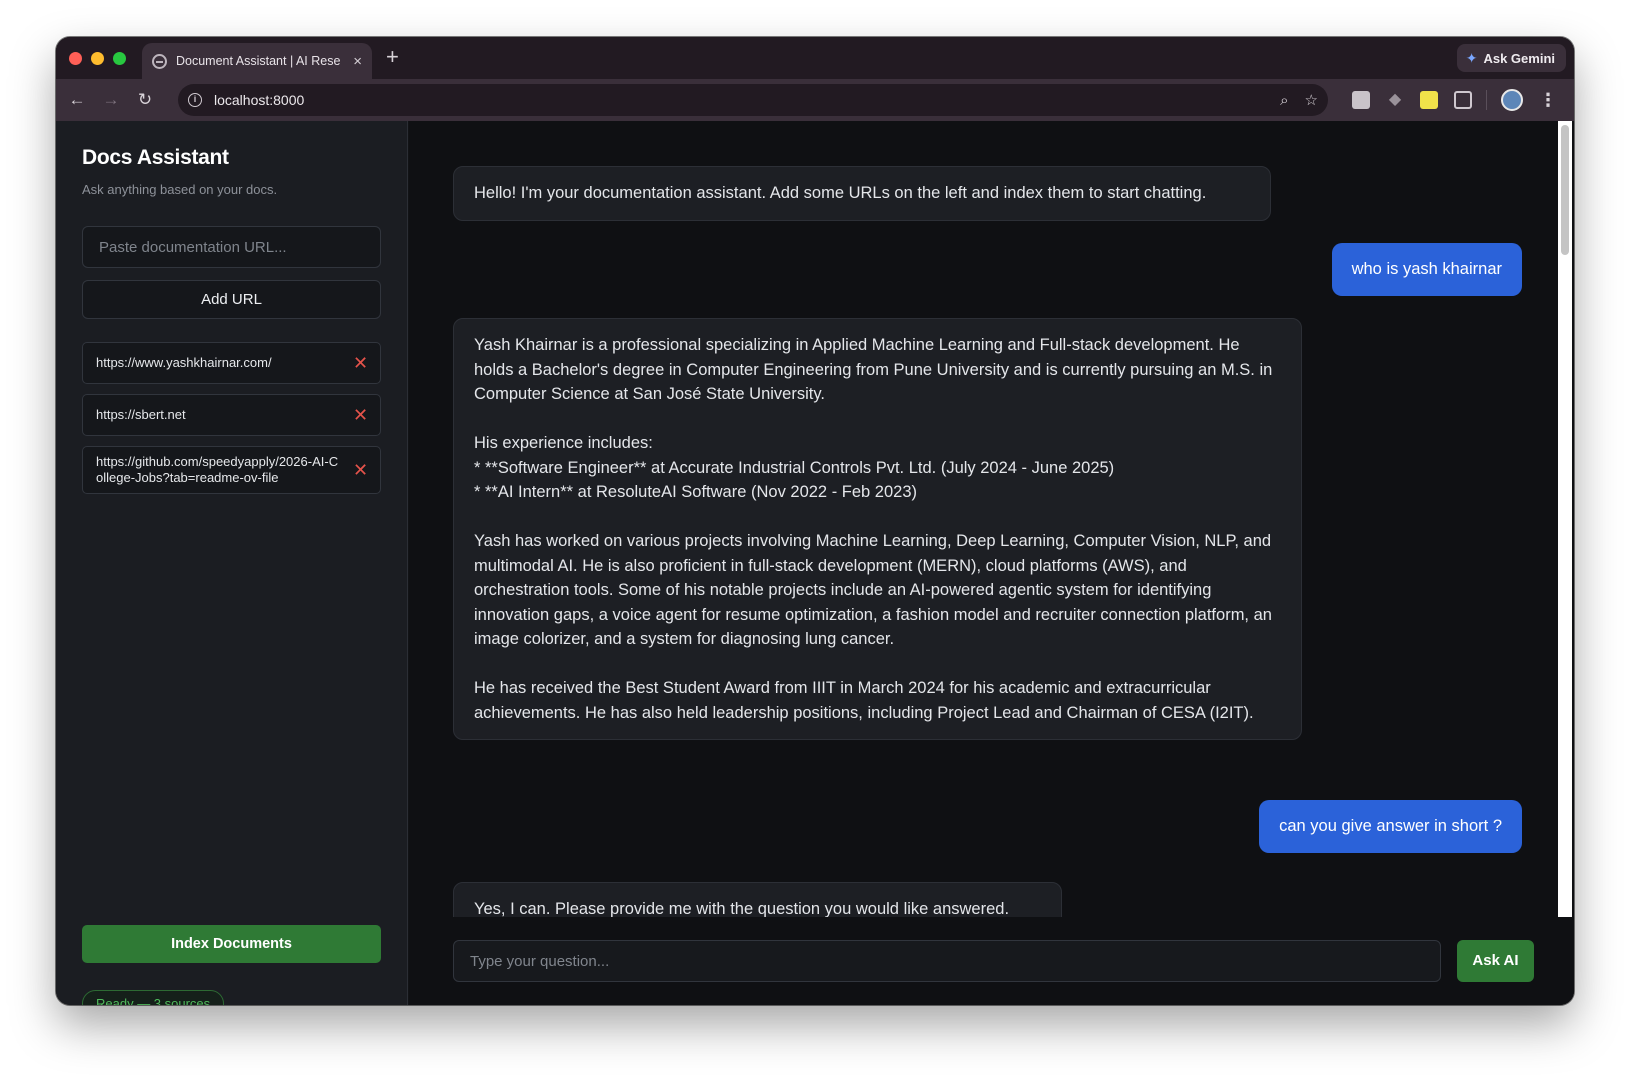  I want to click on message-text: can you give answer in short ?, so click(1390, 826).